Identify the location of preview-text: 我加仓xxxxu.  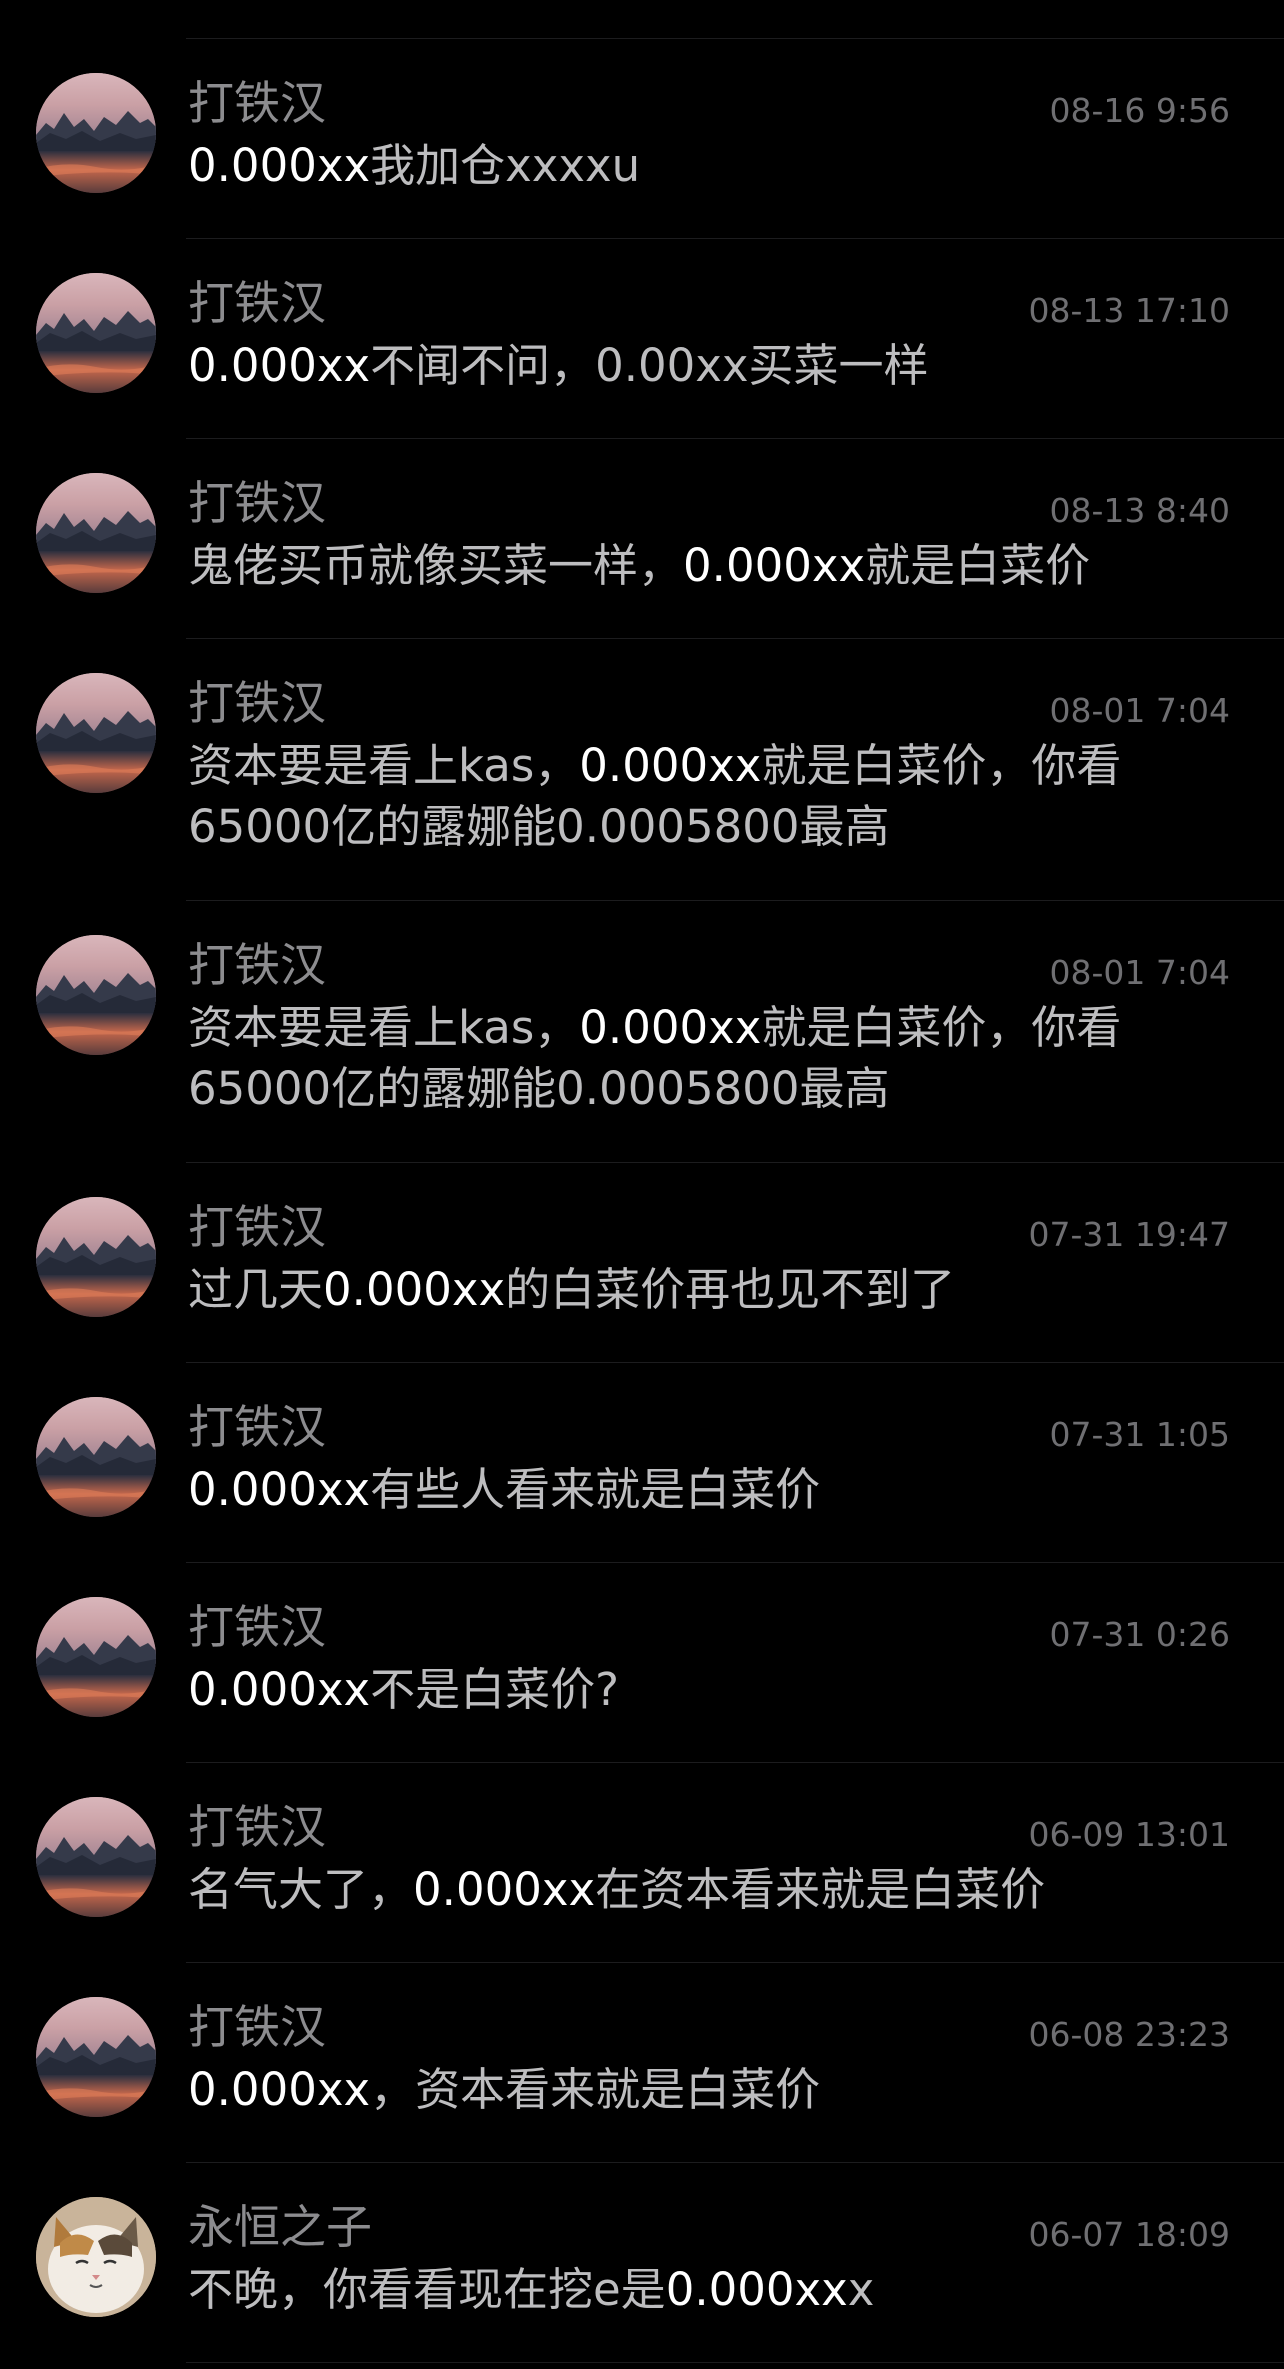
(505, 165).